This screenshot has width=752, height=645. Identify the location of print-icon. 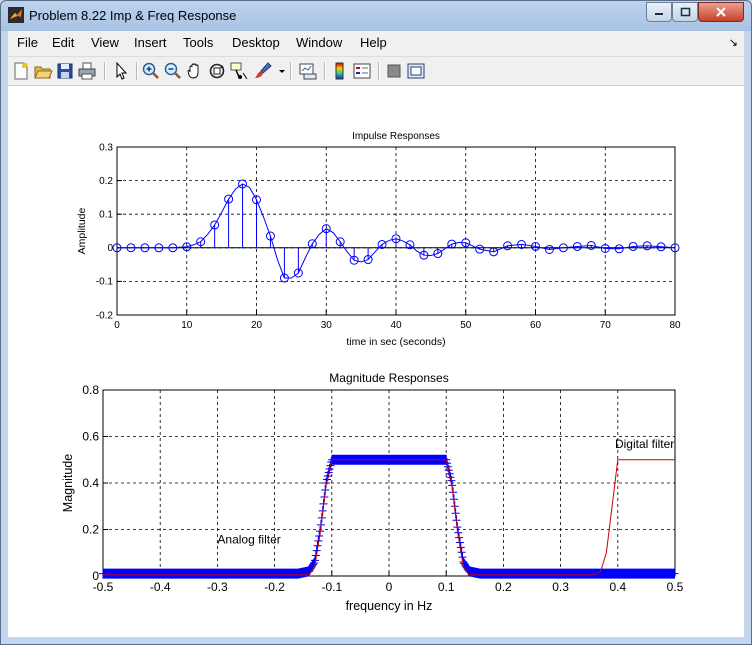
(87, 71).